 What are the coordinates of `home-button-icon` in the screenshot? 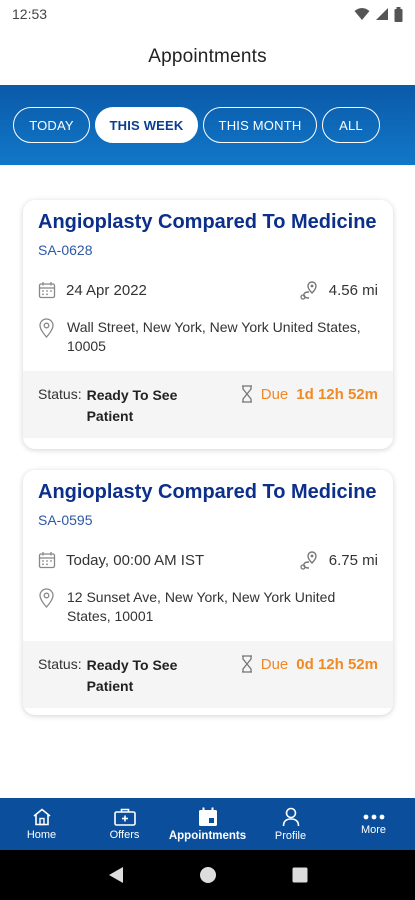 It's located at (208, 875).